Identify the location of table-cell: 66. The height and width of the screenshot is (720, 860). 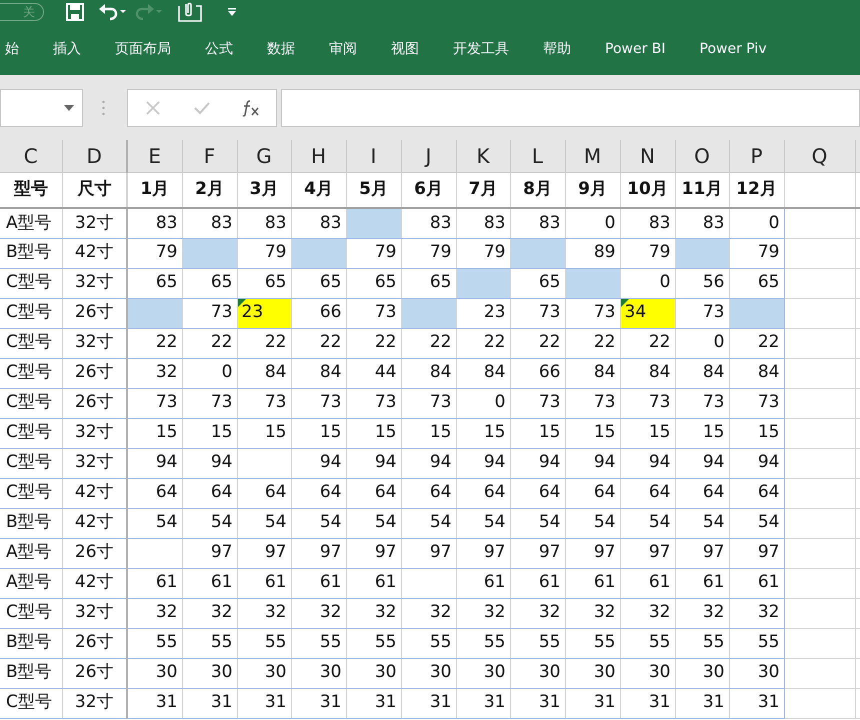
(537, 373).